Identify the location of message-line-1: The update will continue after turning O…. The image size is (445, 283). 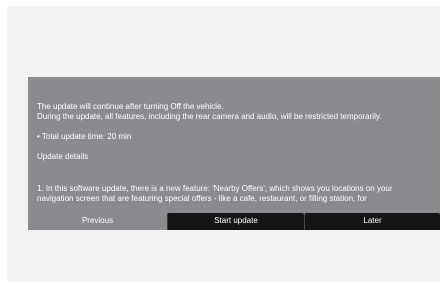
(130, 106).